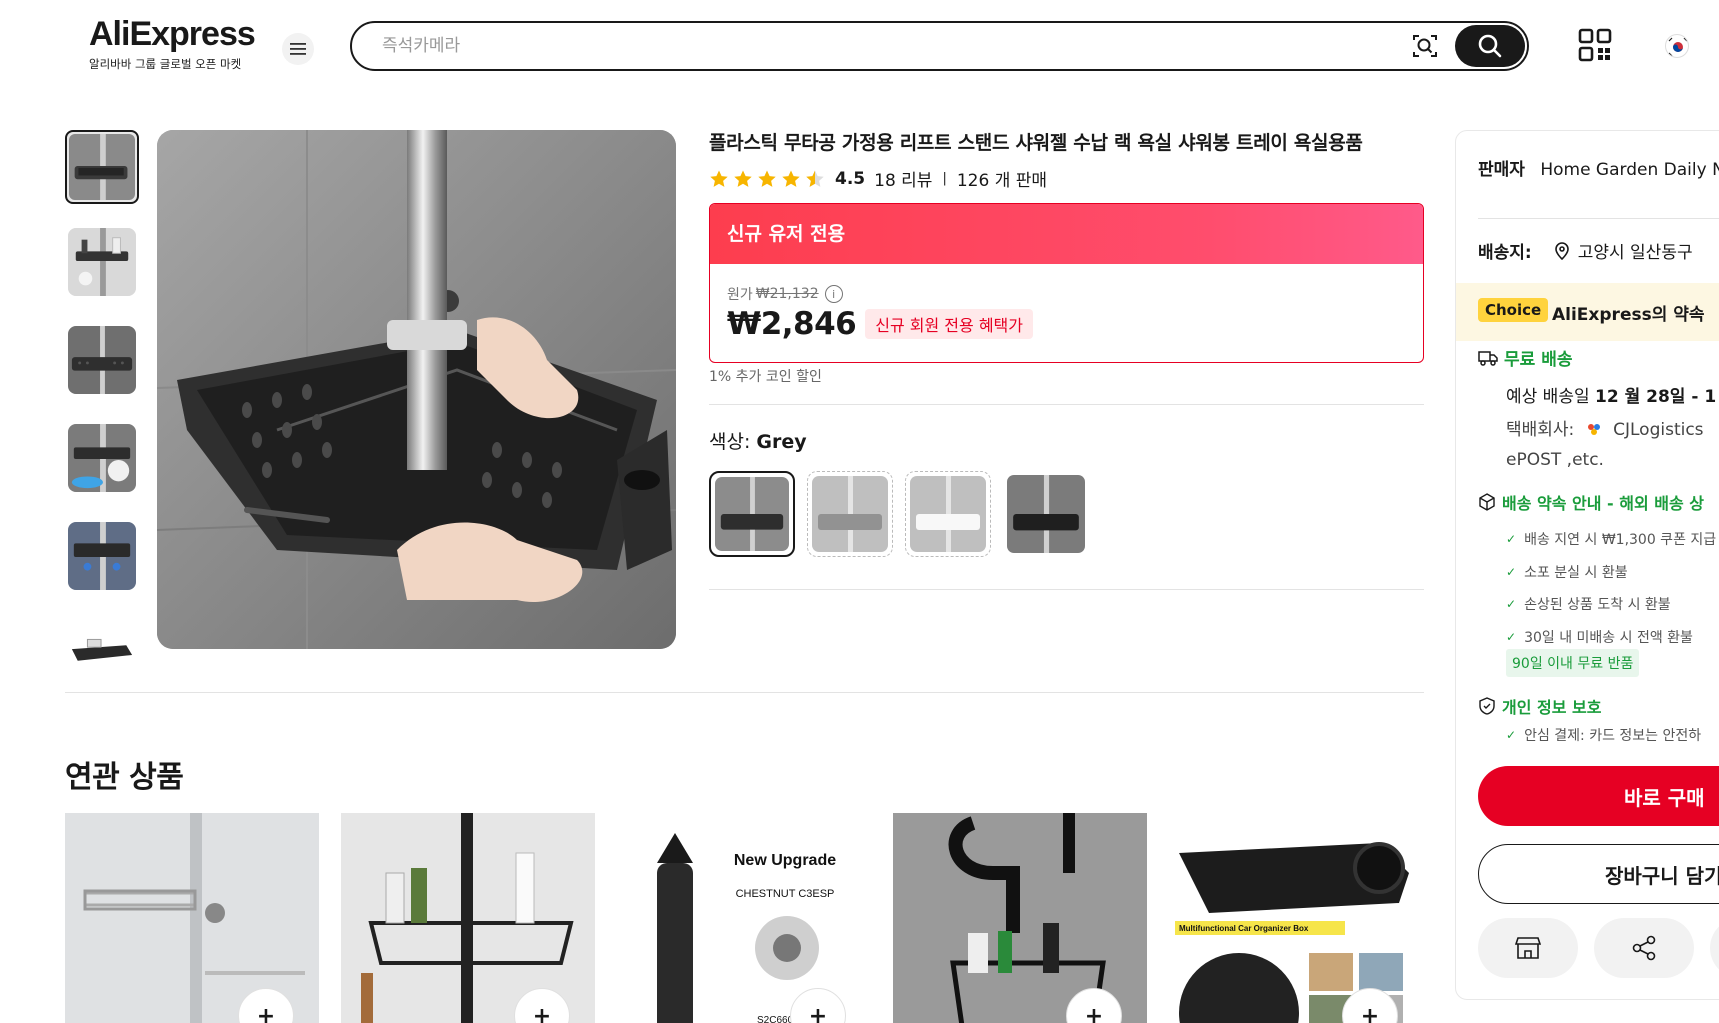 The width and height of the screenshot is (1719, 1023). I want to click on seller-label: 판매자, so click(1501, 170).